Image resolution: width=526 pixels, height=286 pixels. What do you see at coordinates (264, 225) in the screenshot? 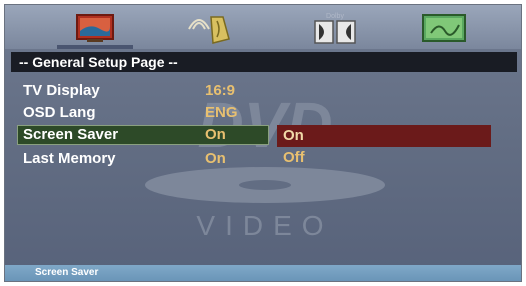
I see `video-logo-text: VIDEO` at bounding box center [264, 225].